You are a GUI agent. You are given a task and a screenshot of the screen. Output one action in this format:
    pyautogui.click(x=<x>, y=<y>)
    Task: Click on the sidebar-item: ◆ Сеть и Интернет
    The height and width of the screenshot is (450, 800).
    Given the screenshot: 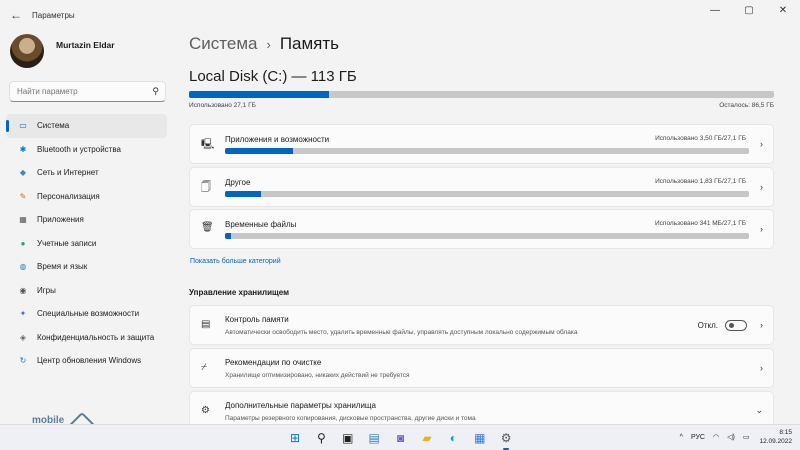 What is the action you would take?
    pyautogui.click(x=86, y=173)
    